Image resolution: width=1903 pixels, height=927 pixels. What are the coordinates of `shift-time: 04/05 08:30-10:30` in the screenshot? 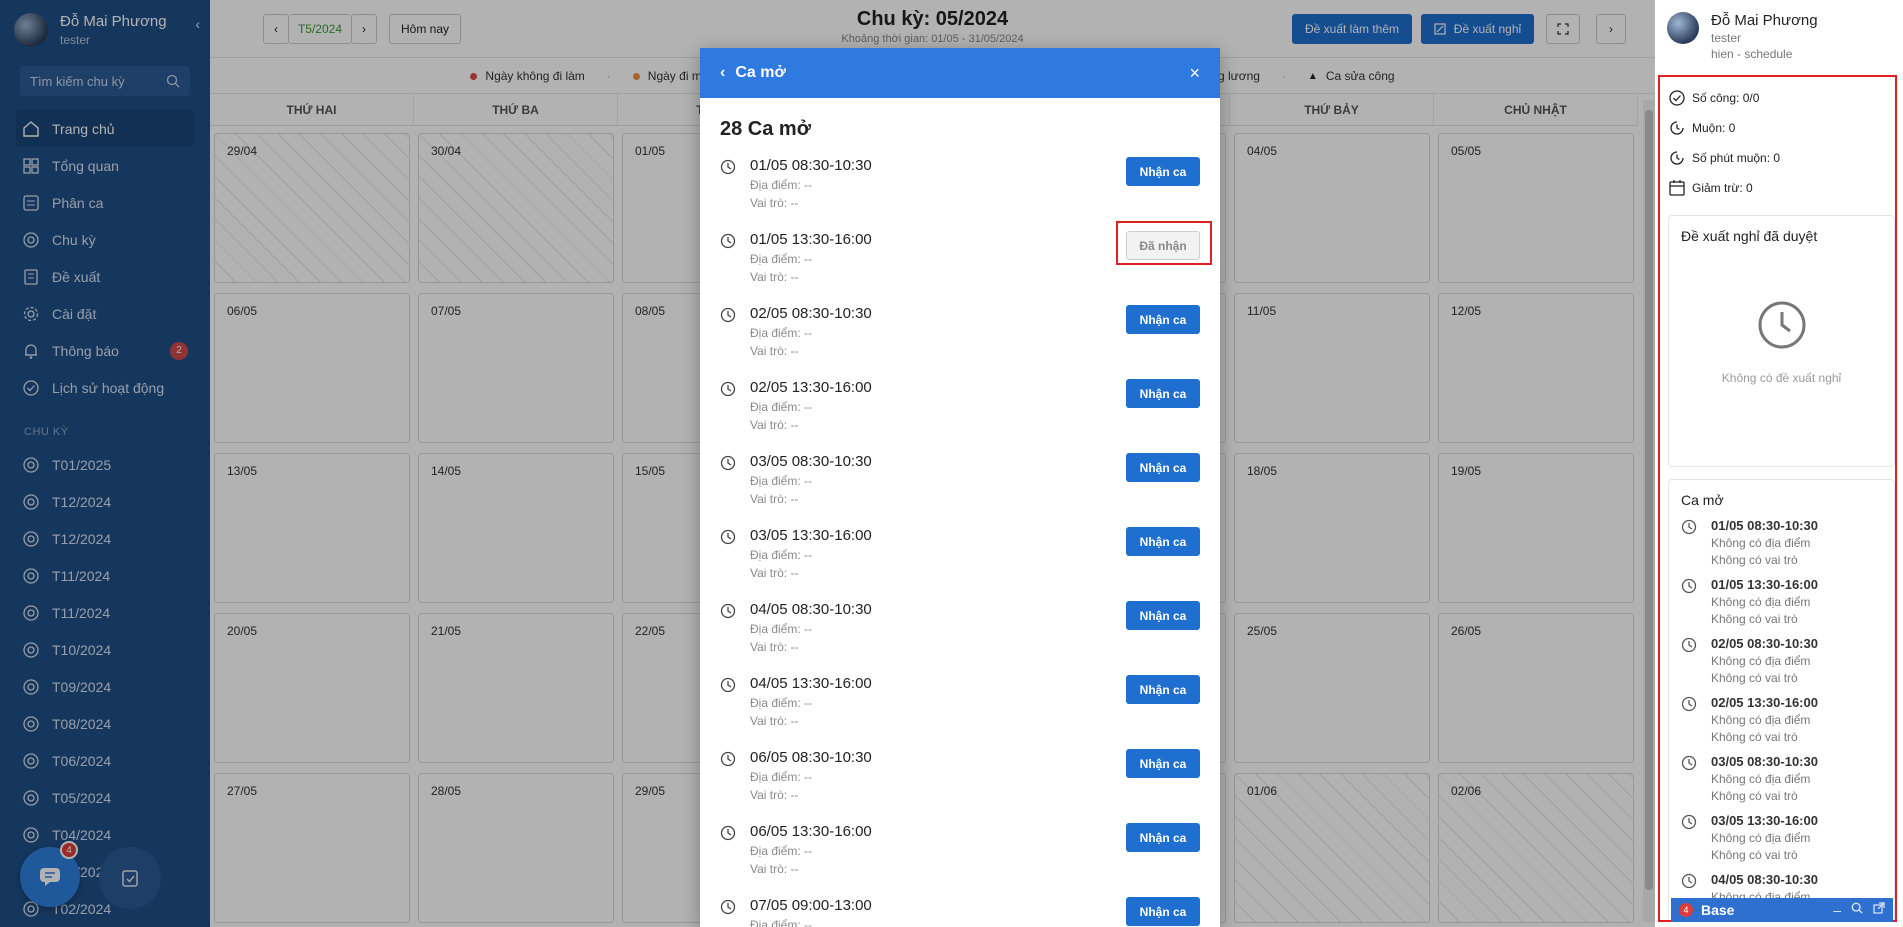 It's located at (811, 609).